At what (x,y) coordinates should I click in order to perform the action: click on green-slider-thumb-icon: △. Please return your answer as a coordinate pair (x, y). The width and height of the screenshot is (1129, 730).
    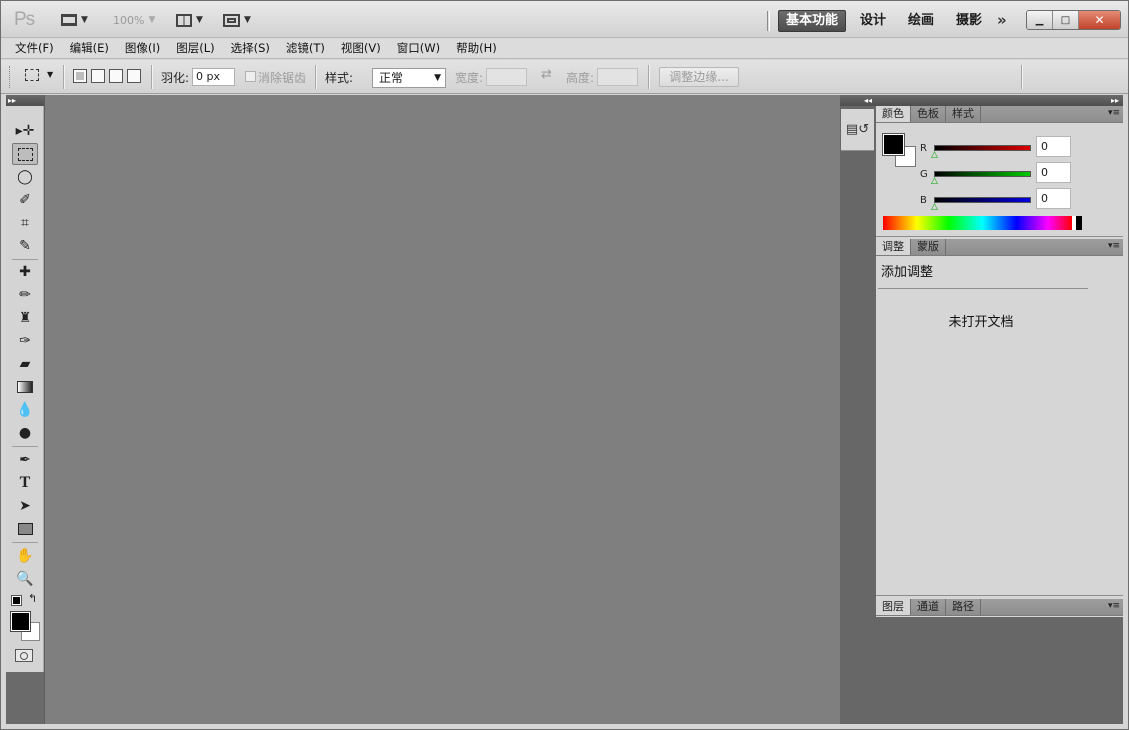
    Looking at the image, I should click on (934, 181).